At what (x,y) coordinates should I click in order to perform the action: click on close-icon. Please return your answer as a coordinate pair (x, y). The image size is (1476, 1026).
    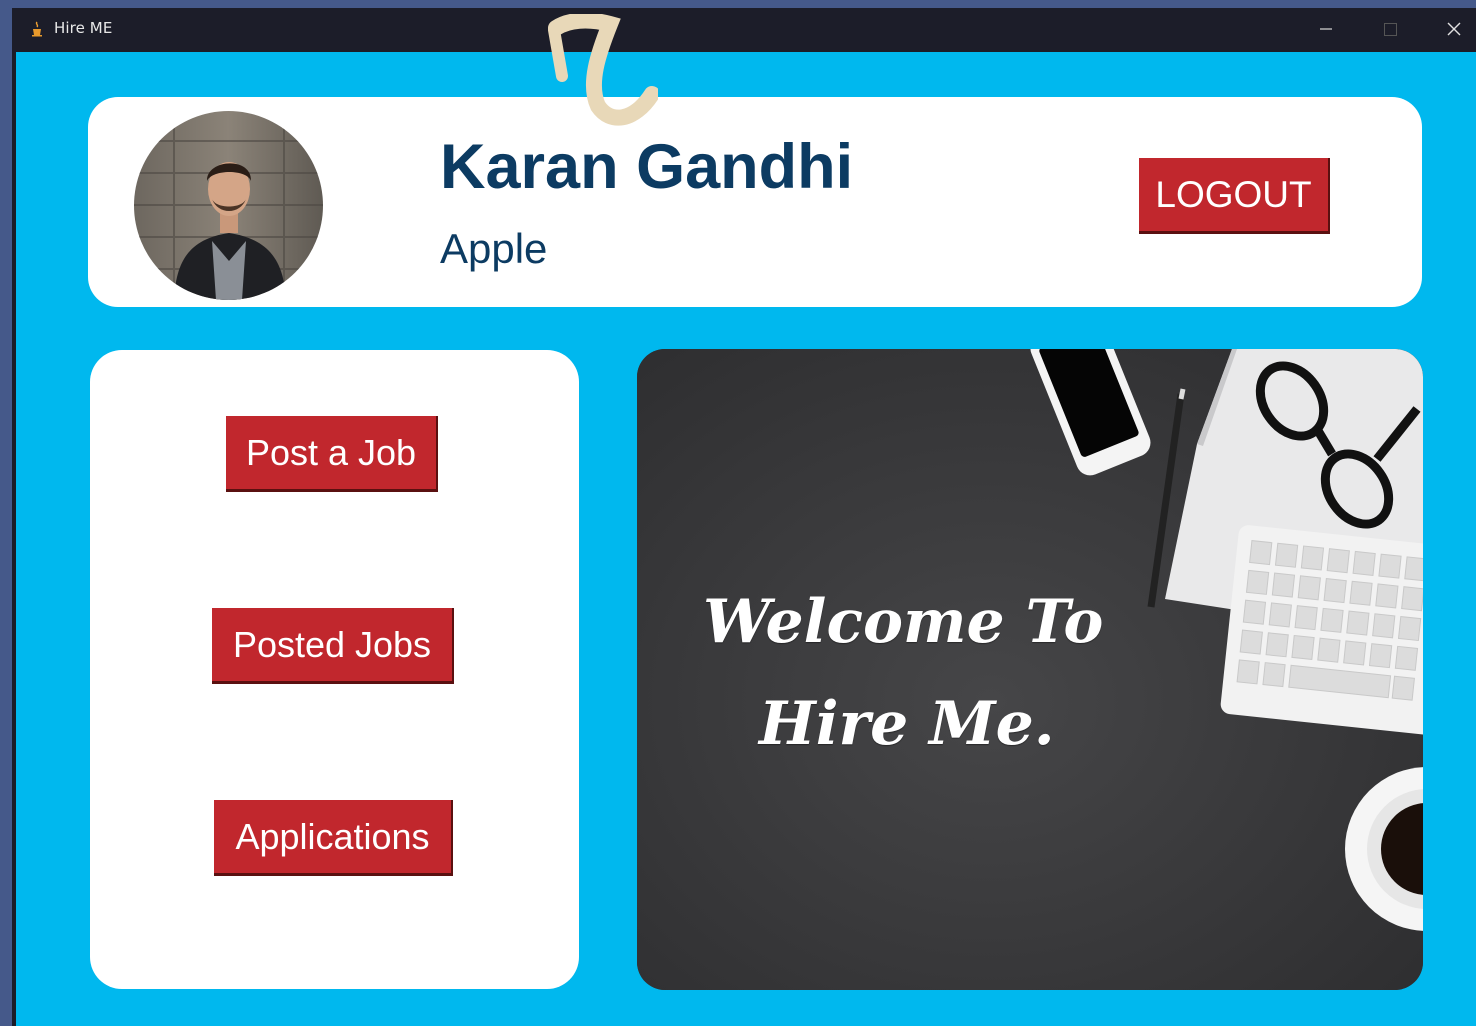
    Looking at the image, I should click on (1454, 29).